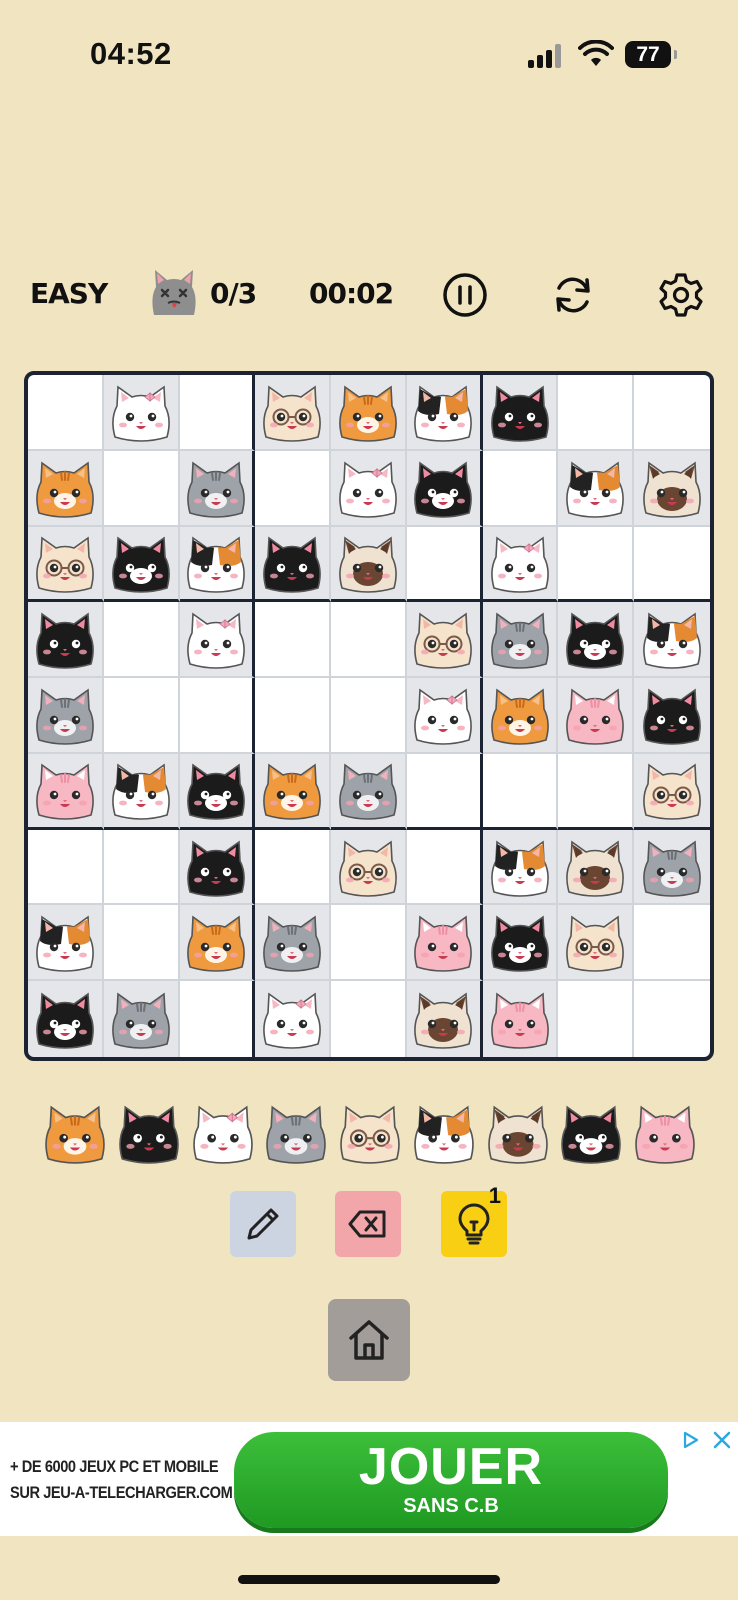  Describe the element at coordinates (149, 1133) in the screenshot. I see `palette-cat-black-button` at that location.